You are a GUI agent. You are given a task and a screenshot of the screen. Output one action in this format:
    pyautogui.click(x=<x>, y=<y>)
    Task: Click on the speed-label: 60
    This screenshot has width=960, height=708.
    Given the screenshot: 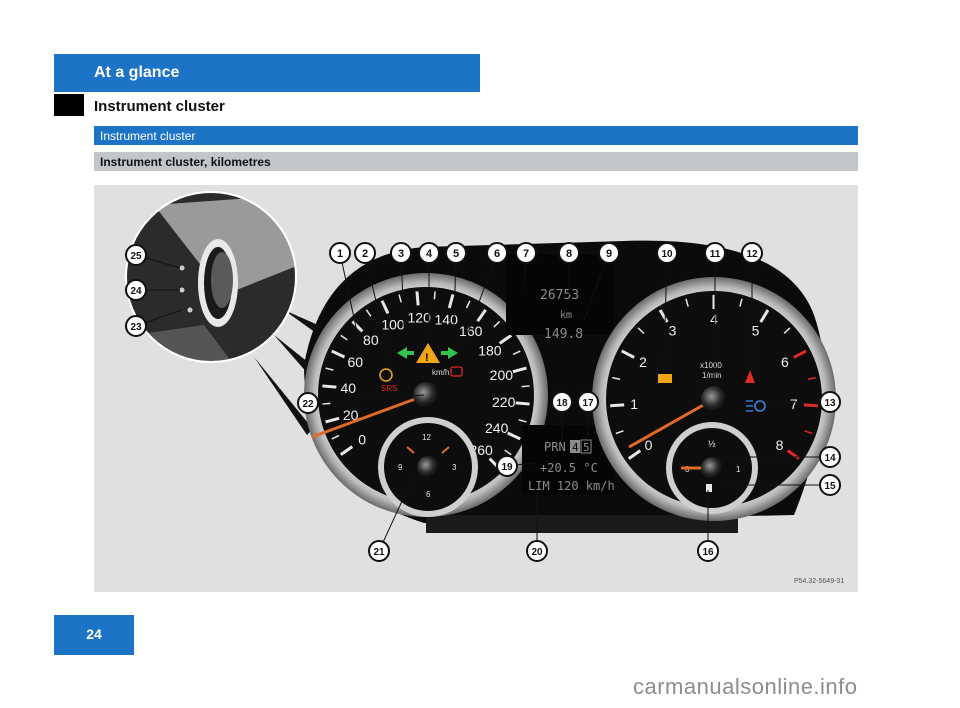 What is the action you would take?
    pyautogui.click(x=356, y=362)
    